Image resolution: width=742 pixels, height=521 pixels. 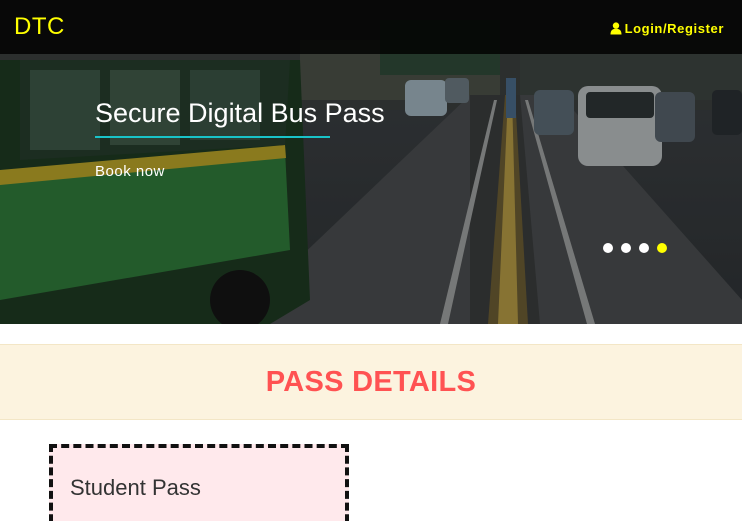 I want to click on carousel-caption: Secure Digital Bus Pass, so click(x=240, y=118).